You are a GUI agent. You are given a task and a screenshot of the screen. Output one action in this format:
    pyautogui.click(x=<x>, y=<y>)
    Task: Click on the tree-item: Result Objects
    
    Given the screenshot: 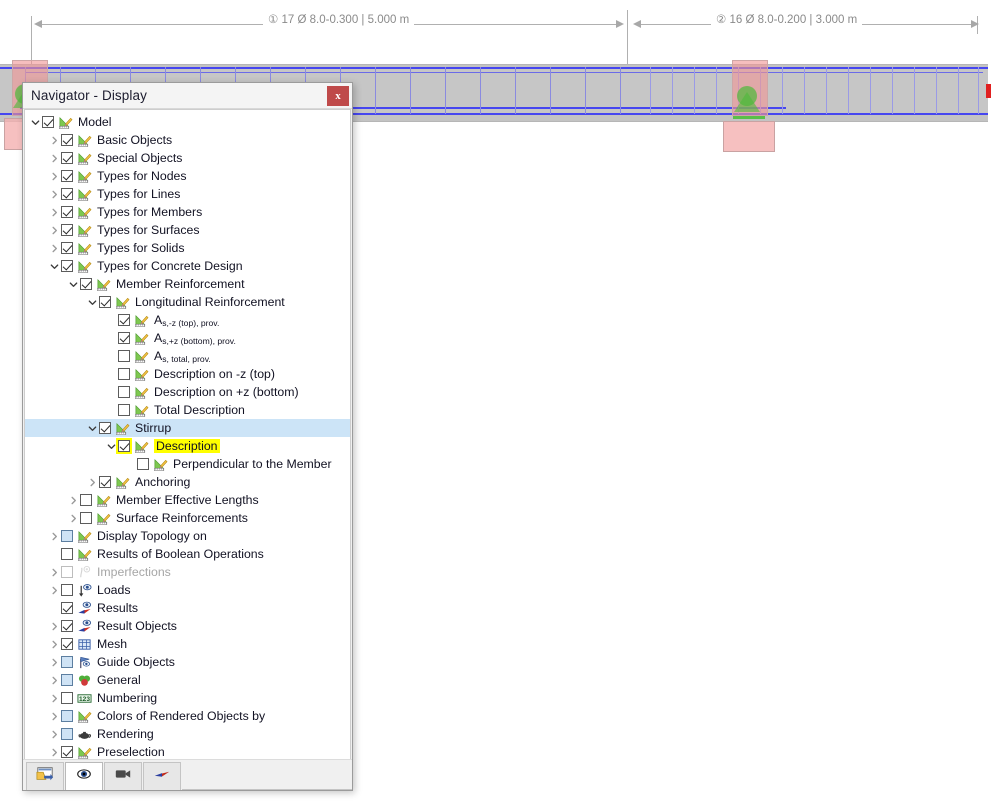 What is the action you would take?
    pyautogui.click(x=187, y=626)
    